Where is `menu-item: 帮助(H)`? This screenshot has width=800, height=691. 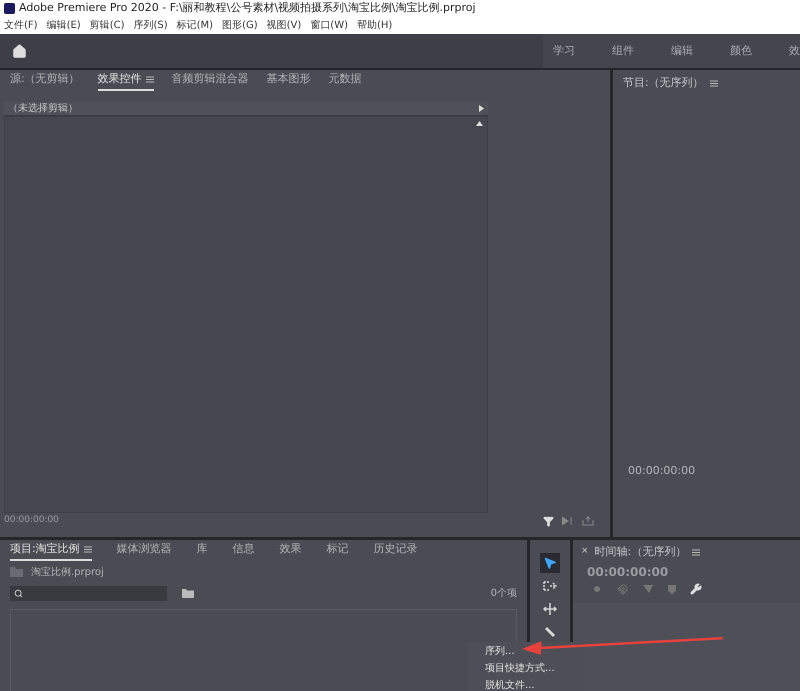
menu-item: 帮助(H) is located at coordinates (374, 25).